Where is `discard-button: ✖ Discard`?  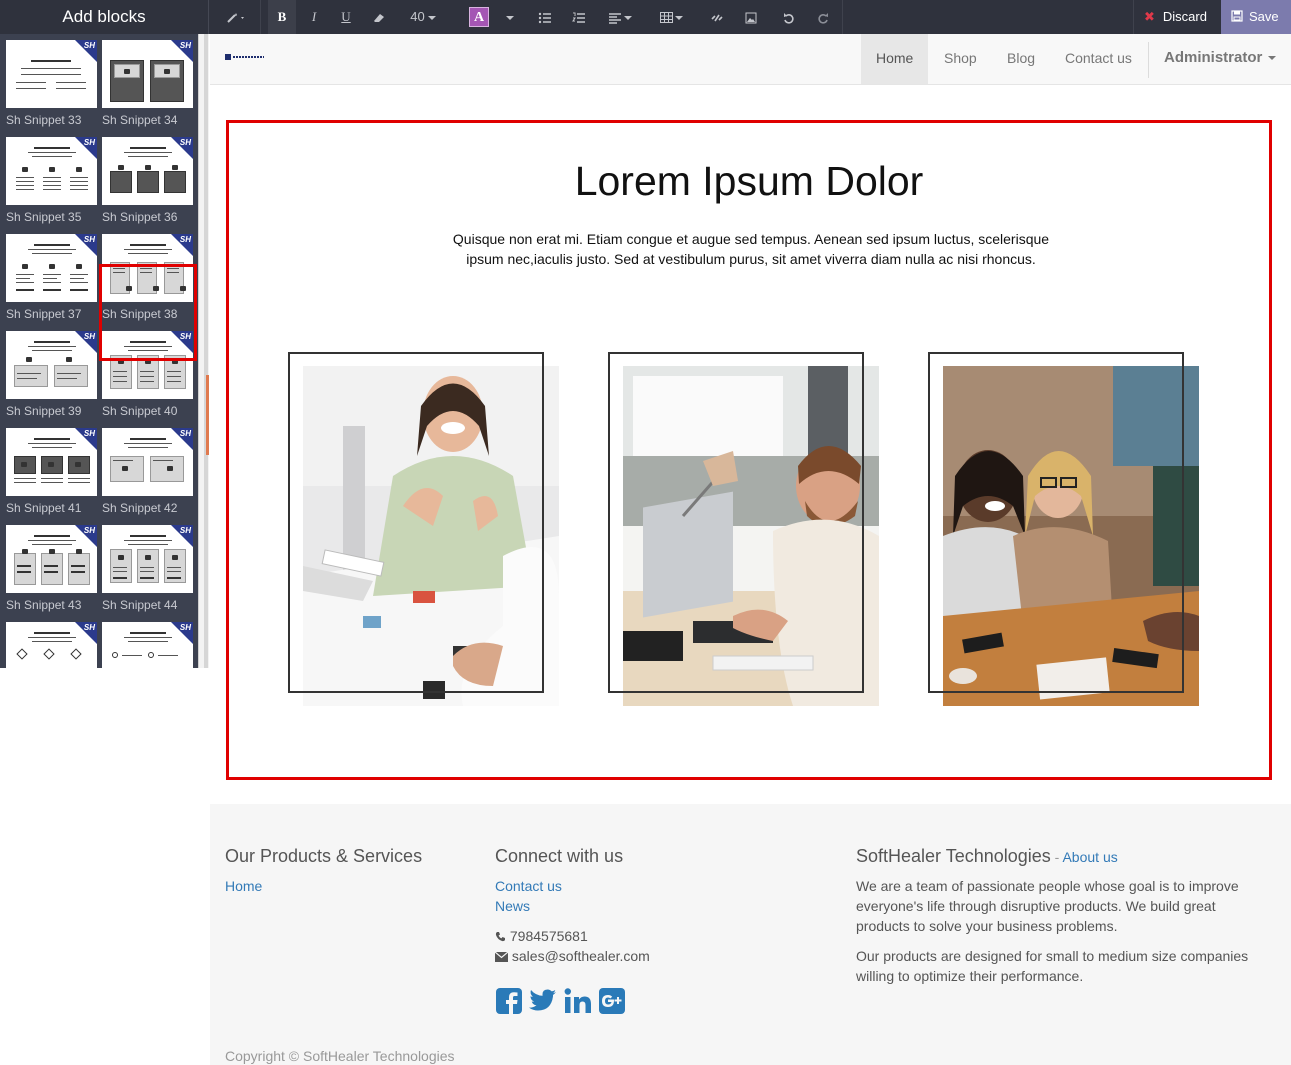
discard-button: ✖ Discard is located at coordinates (1177, 17).